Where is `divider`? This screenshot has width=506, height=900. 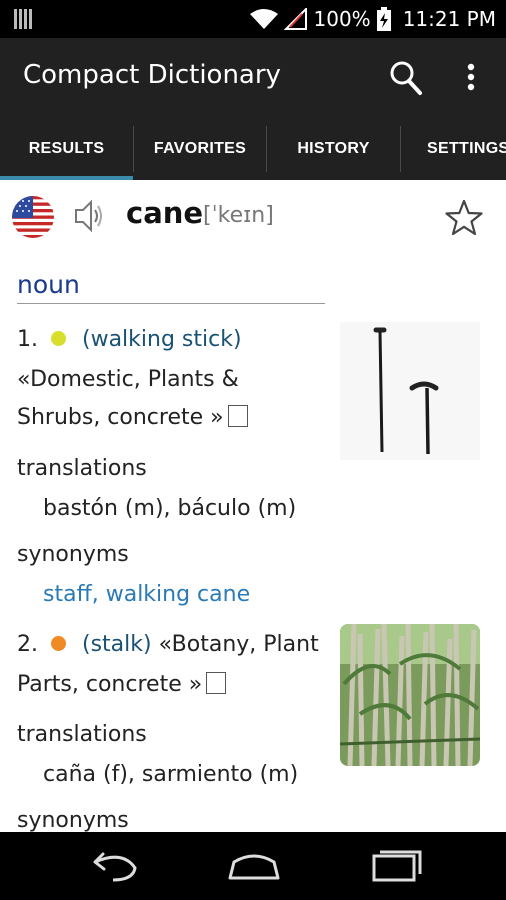
divider is located at coordinates (171, 303).